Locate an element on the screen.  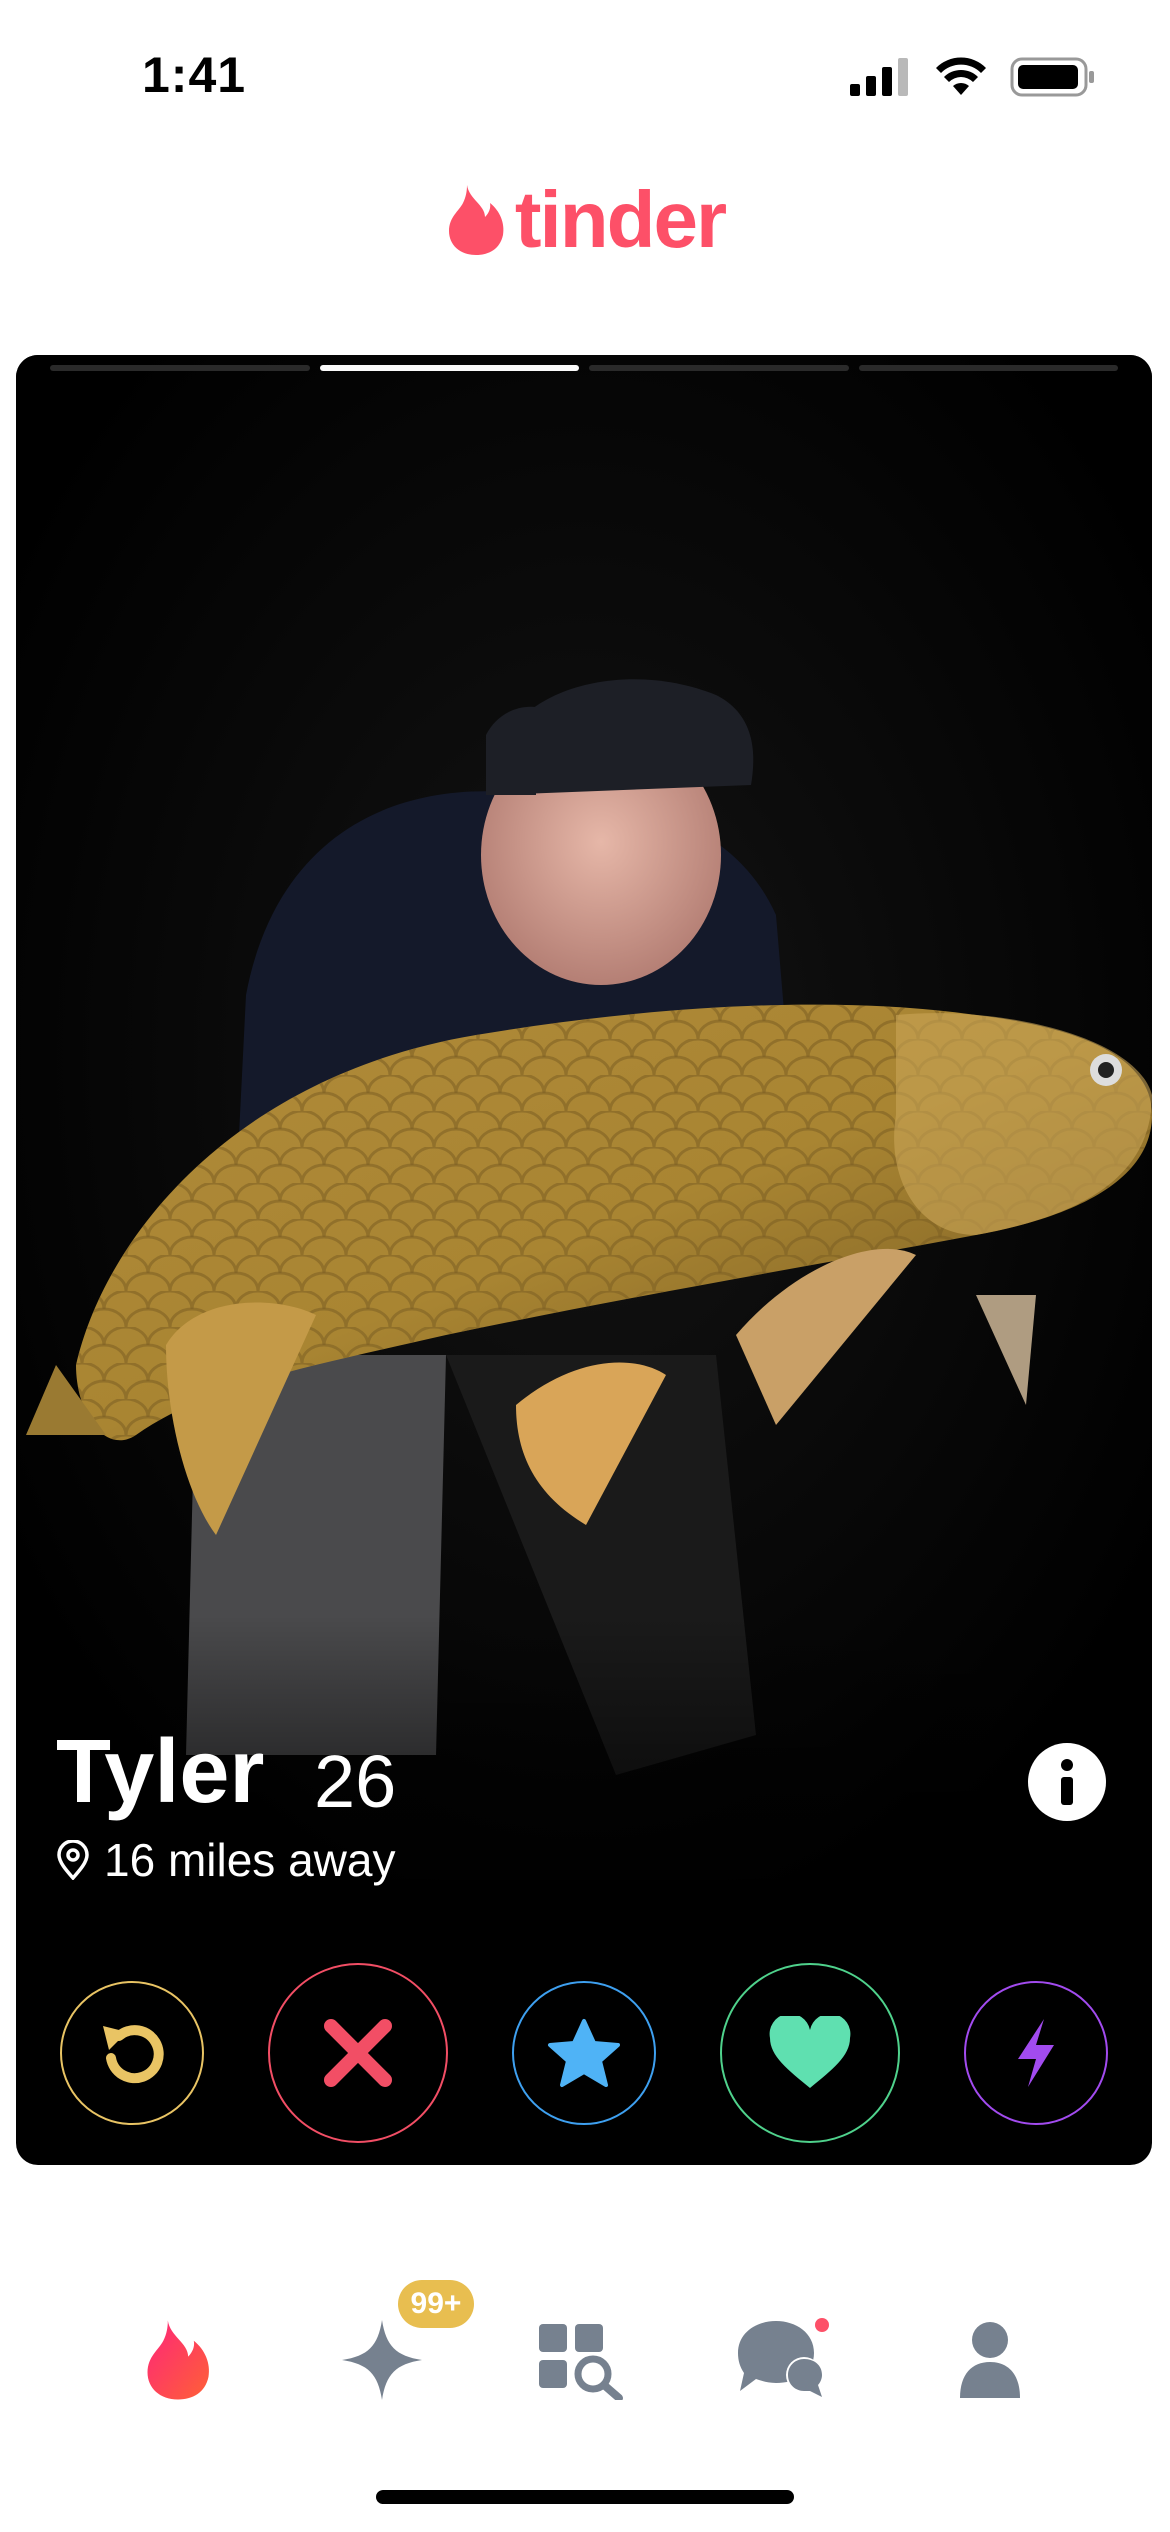
photo-progress-bars is located at coordinates (584, 369).